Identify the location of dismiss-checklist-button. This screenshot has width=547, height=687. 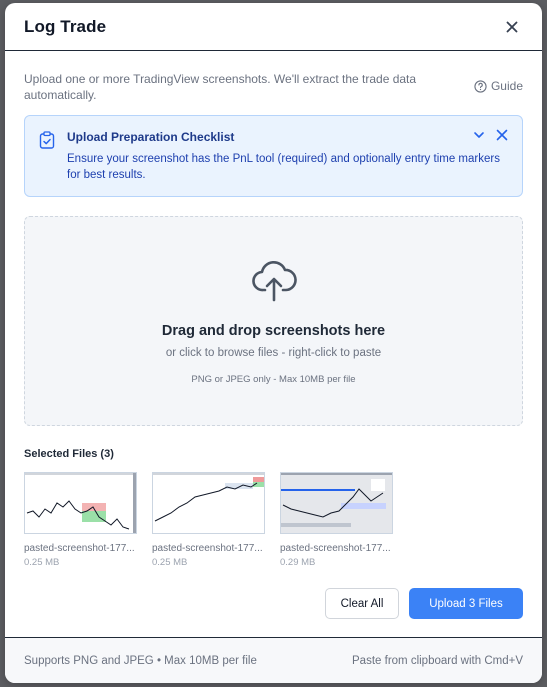
(502, 135).